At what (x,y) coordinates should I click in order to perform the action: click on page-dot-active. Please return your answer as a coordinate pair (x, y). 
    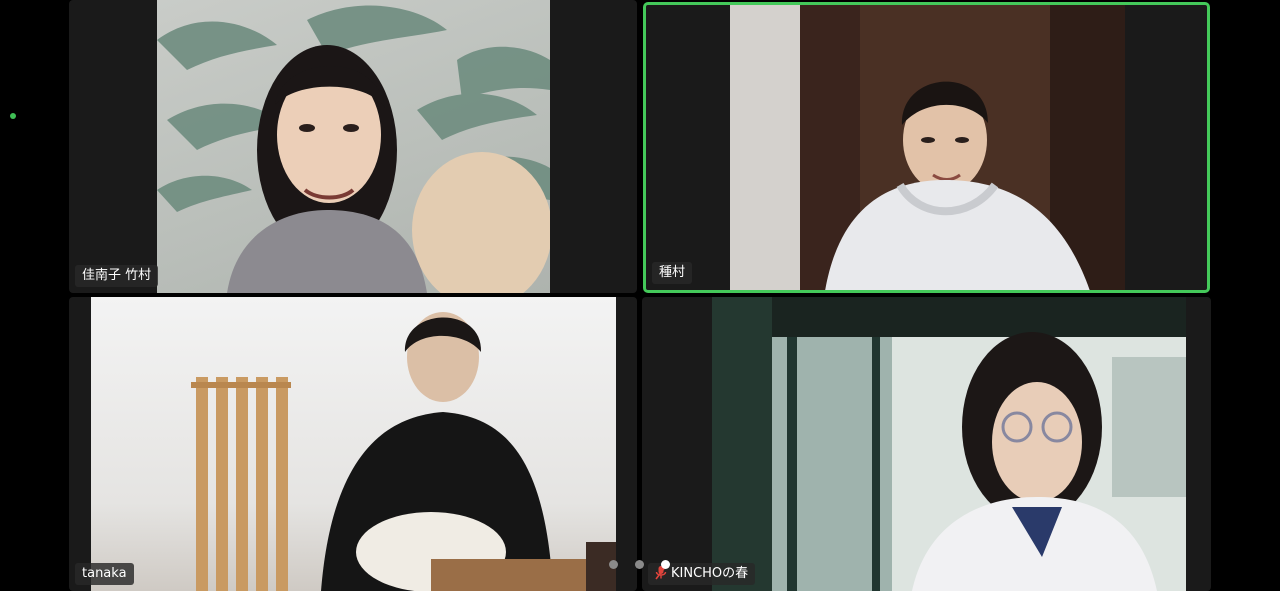
    Looking at the image, I should click on (665, 564).